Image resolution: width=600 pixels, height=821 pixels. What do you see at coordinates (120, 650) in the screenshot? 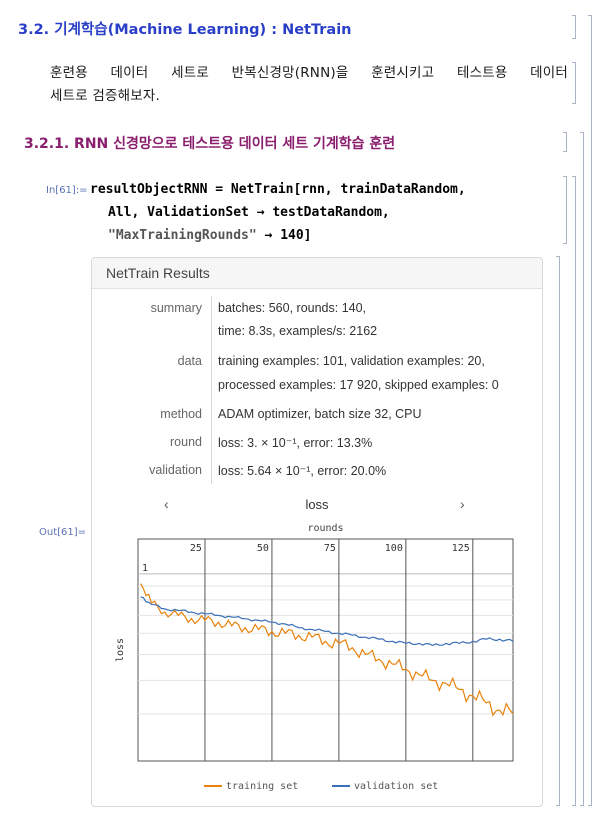
I see `y-axis-label: loss` at bounding box center [120, 650].